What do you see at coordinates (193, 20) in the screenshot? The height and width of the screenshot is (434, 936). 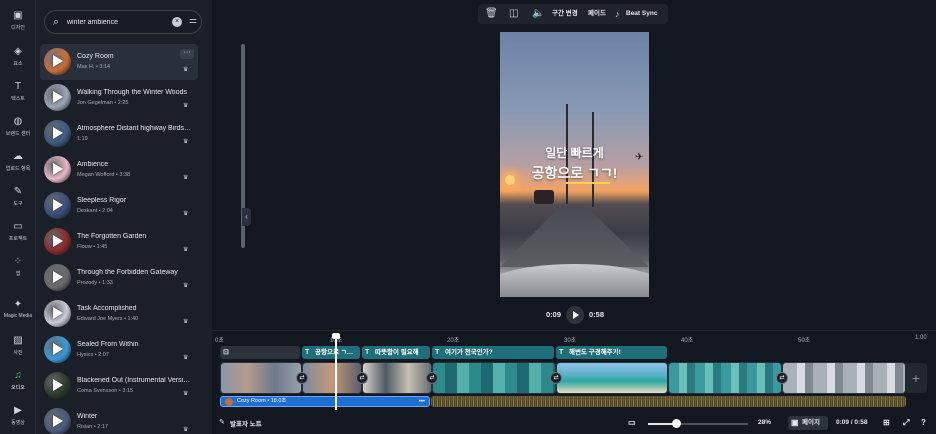 I see `filter-icon: ⚌` at bounding box center [193, 20].